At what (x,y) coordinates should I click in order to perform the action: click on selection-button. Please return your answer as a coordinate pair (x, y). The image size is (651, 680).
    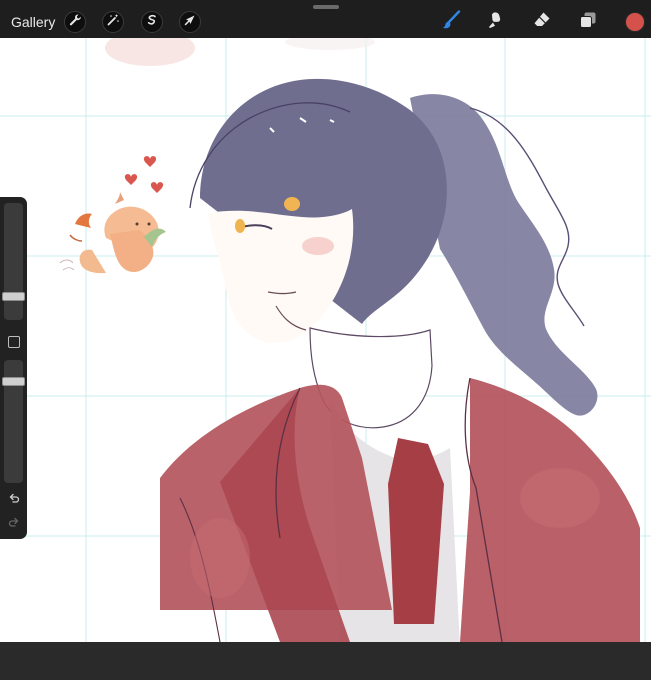
    Looking at the image, I should click on (152, 22).